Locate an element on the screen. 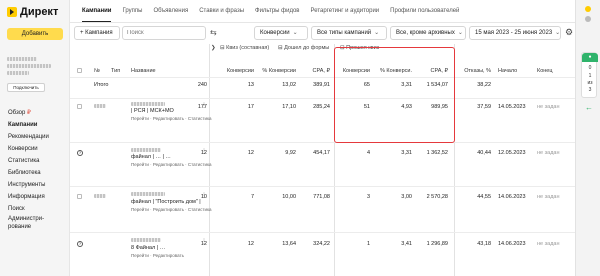 The height and width of the screenshot is (276, 600). tab-retargeting: Ретаргетинг и аудитории is located at coordinates (344, 11).